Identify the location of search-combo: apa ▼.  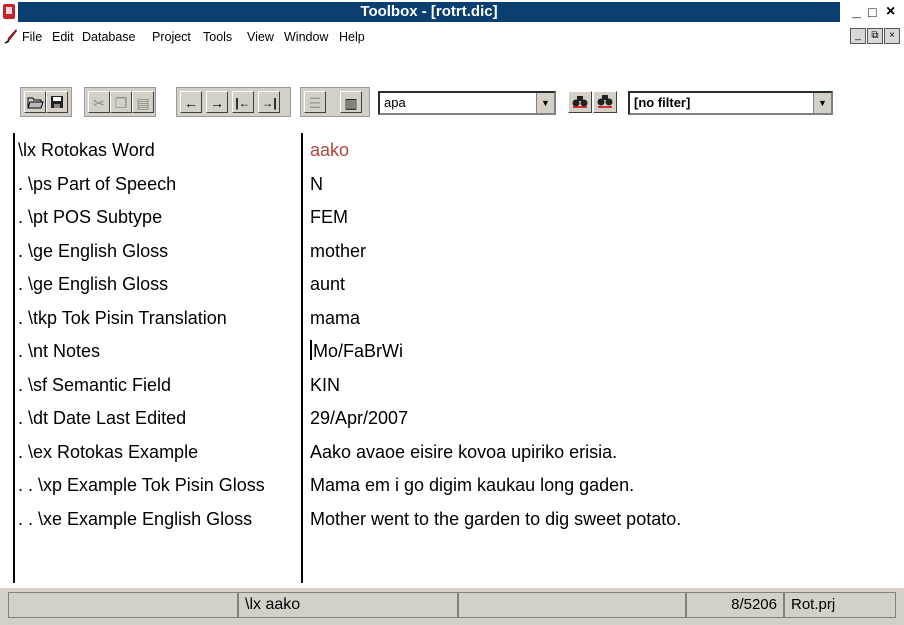
(467, 103).